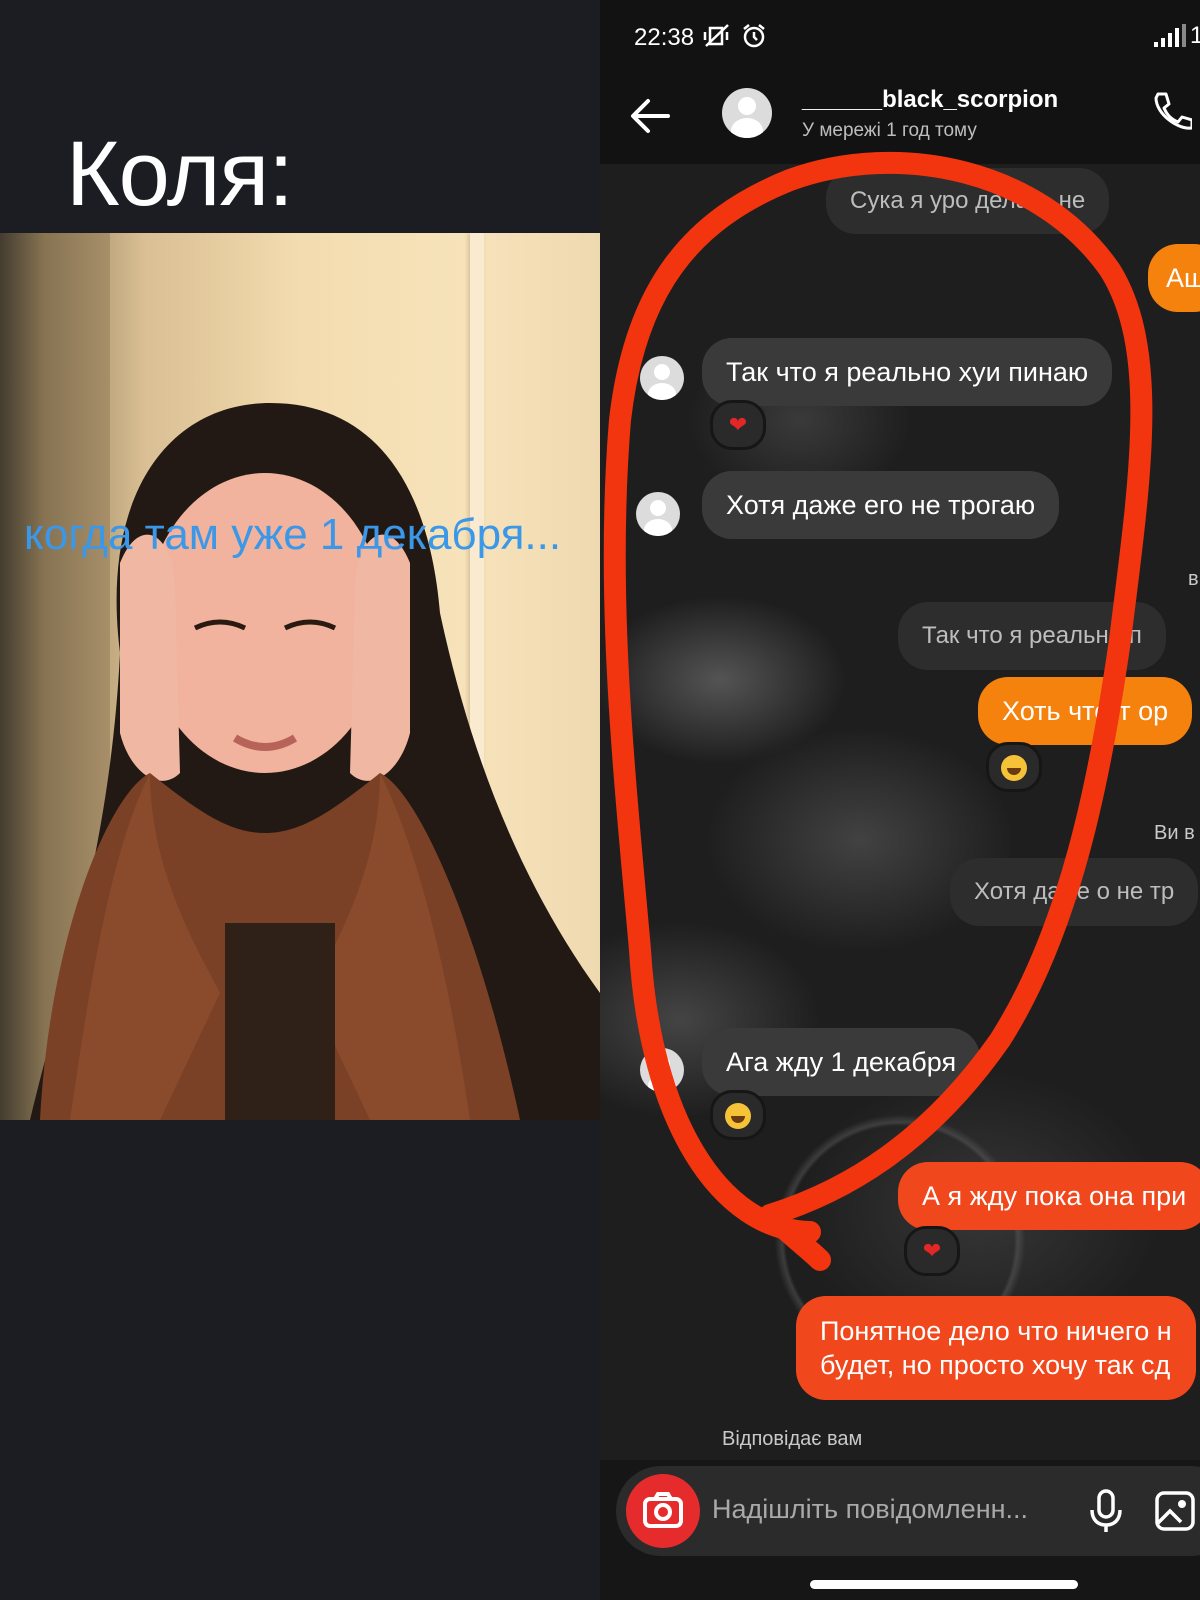 The width and height of the screenshot is (1200, 1600). What do you see at coordinates (1174, 833) in the screenshot?
I see `reply-label: Ви в` at bounding box center [1174, 833].